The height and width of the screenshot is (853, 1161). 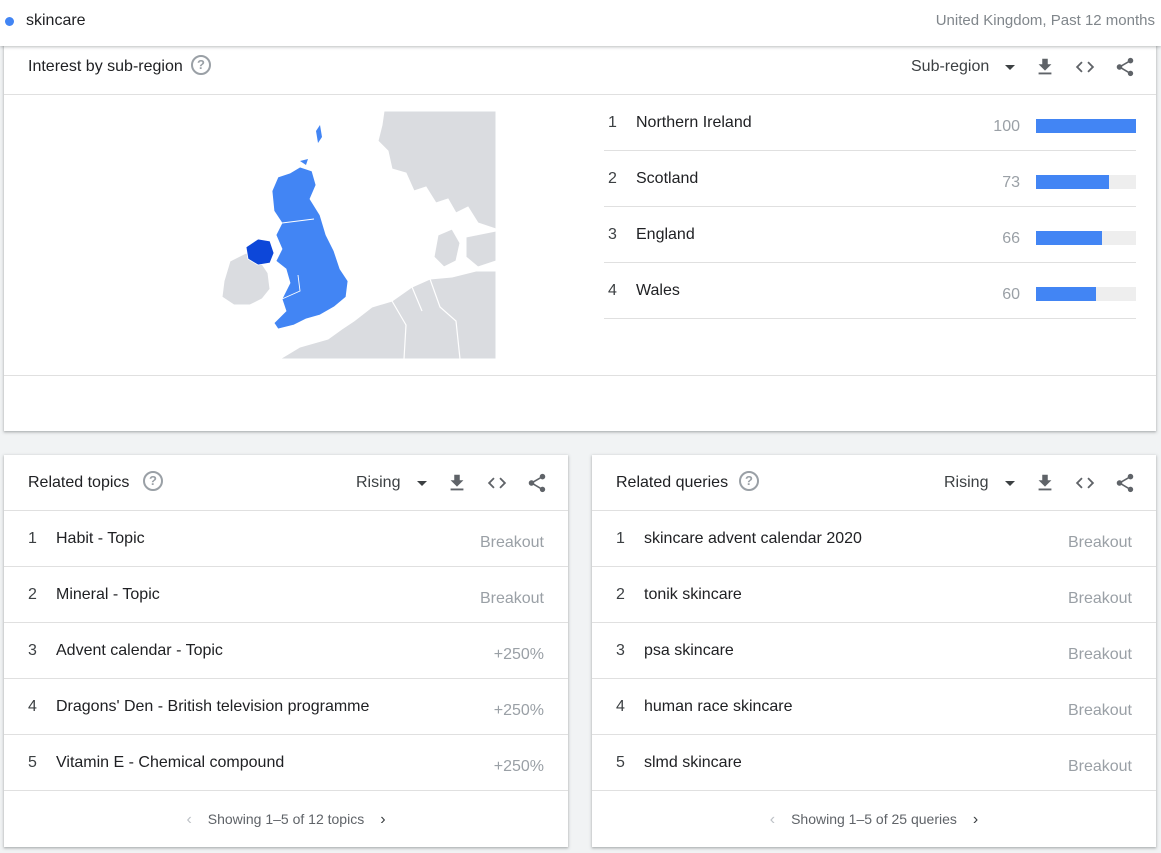 I want to click on query-label: slmd skincare, so click(x=693, y=763).